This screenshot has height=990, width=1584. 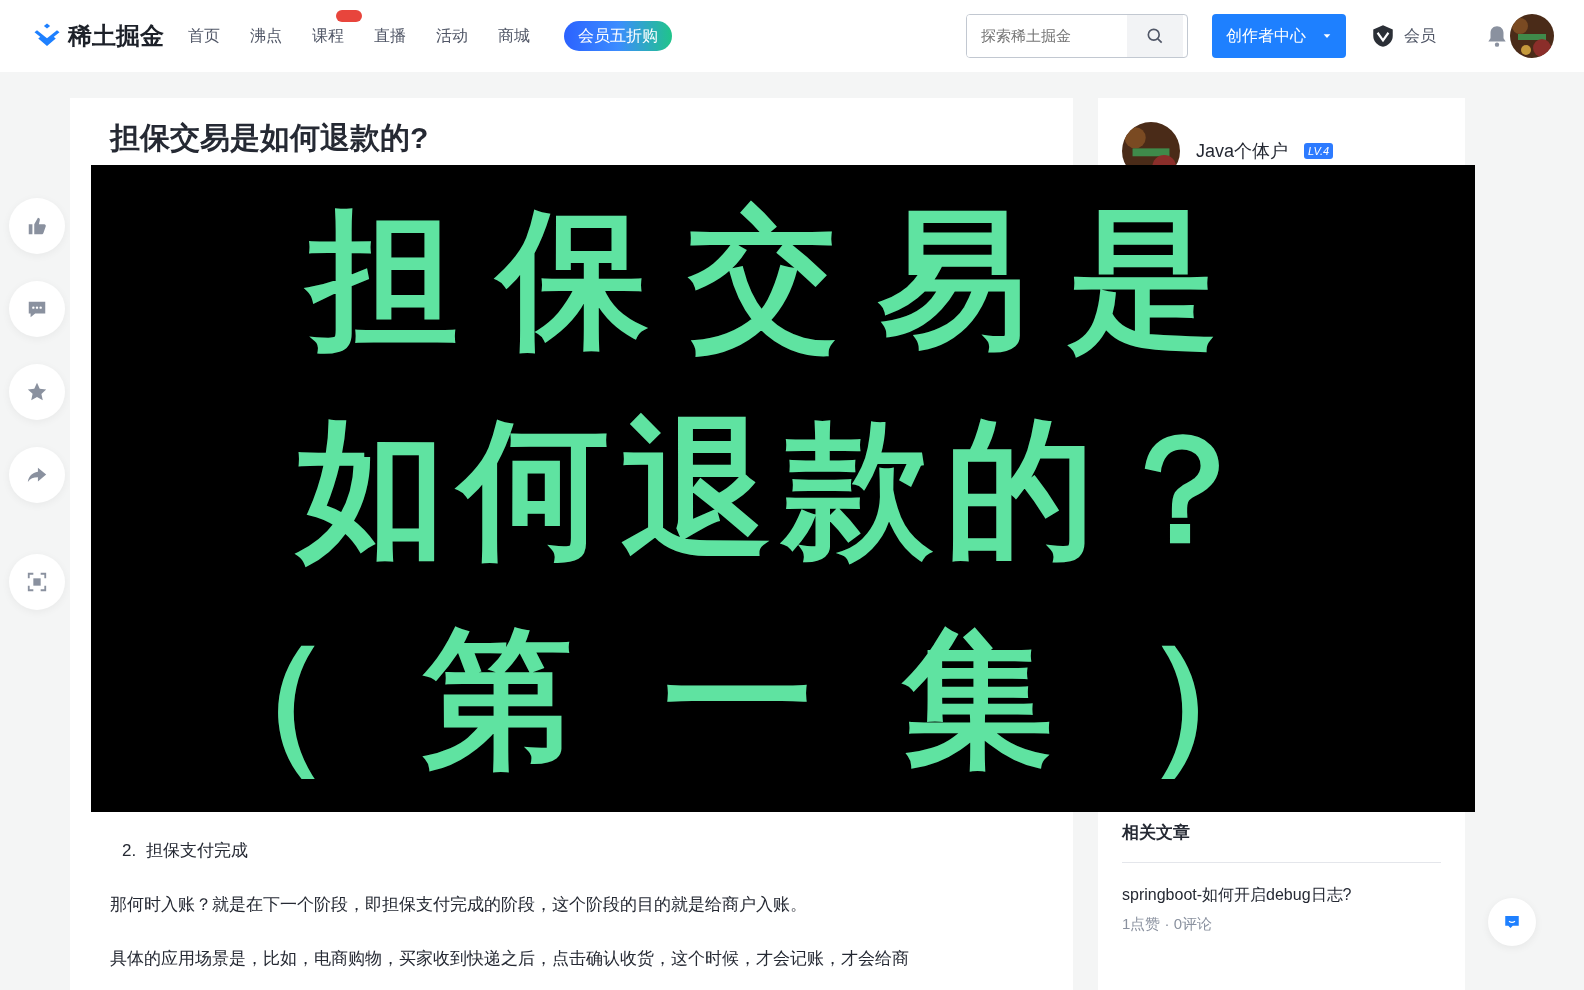 I want to click on nav-link: 课程, so click(x=328, y=35).